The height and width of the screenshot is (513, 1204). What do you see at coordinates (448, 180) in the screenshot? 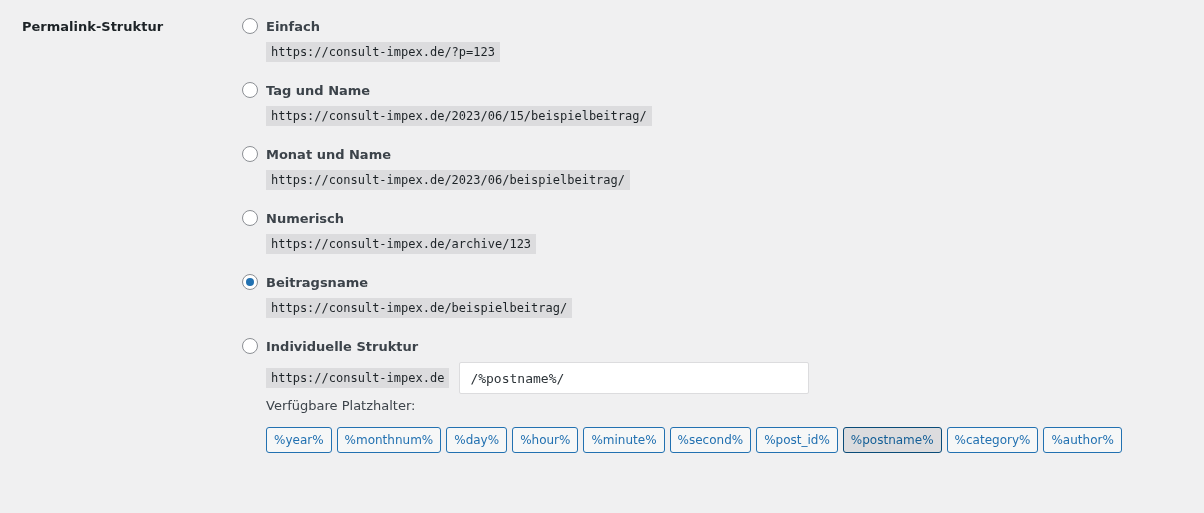
I see `url-example: https://consult-impex.de/2023/06/beispielbeitrag/` at bounding box center [448, 180].